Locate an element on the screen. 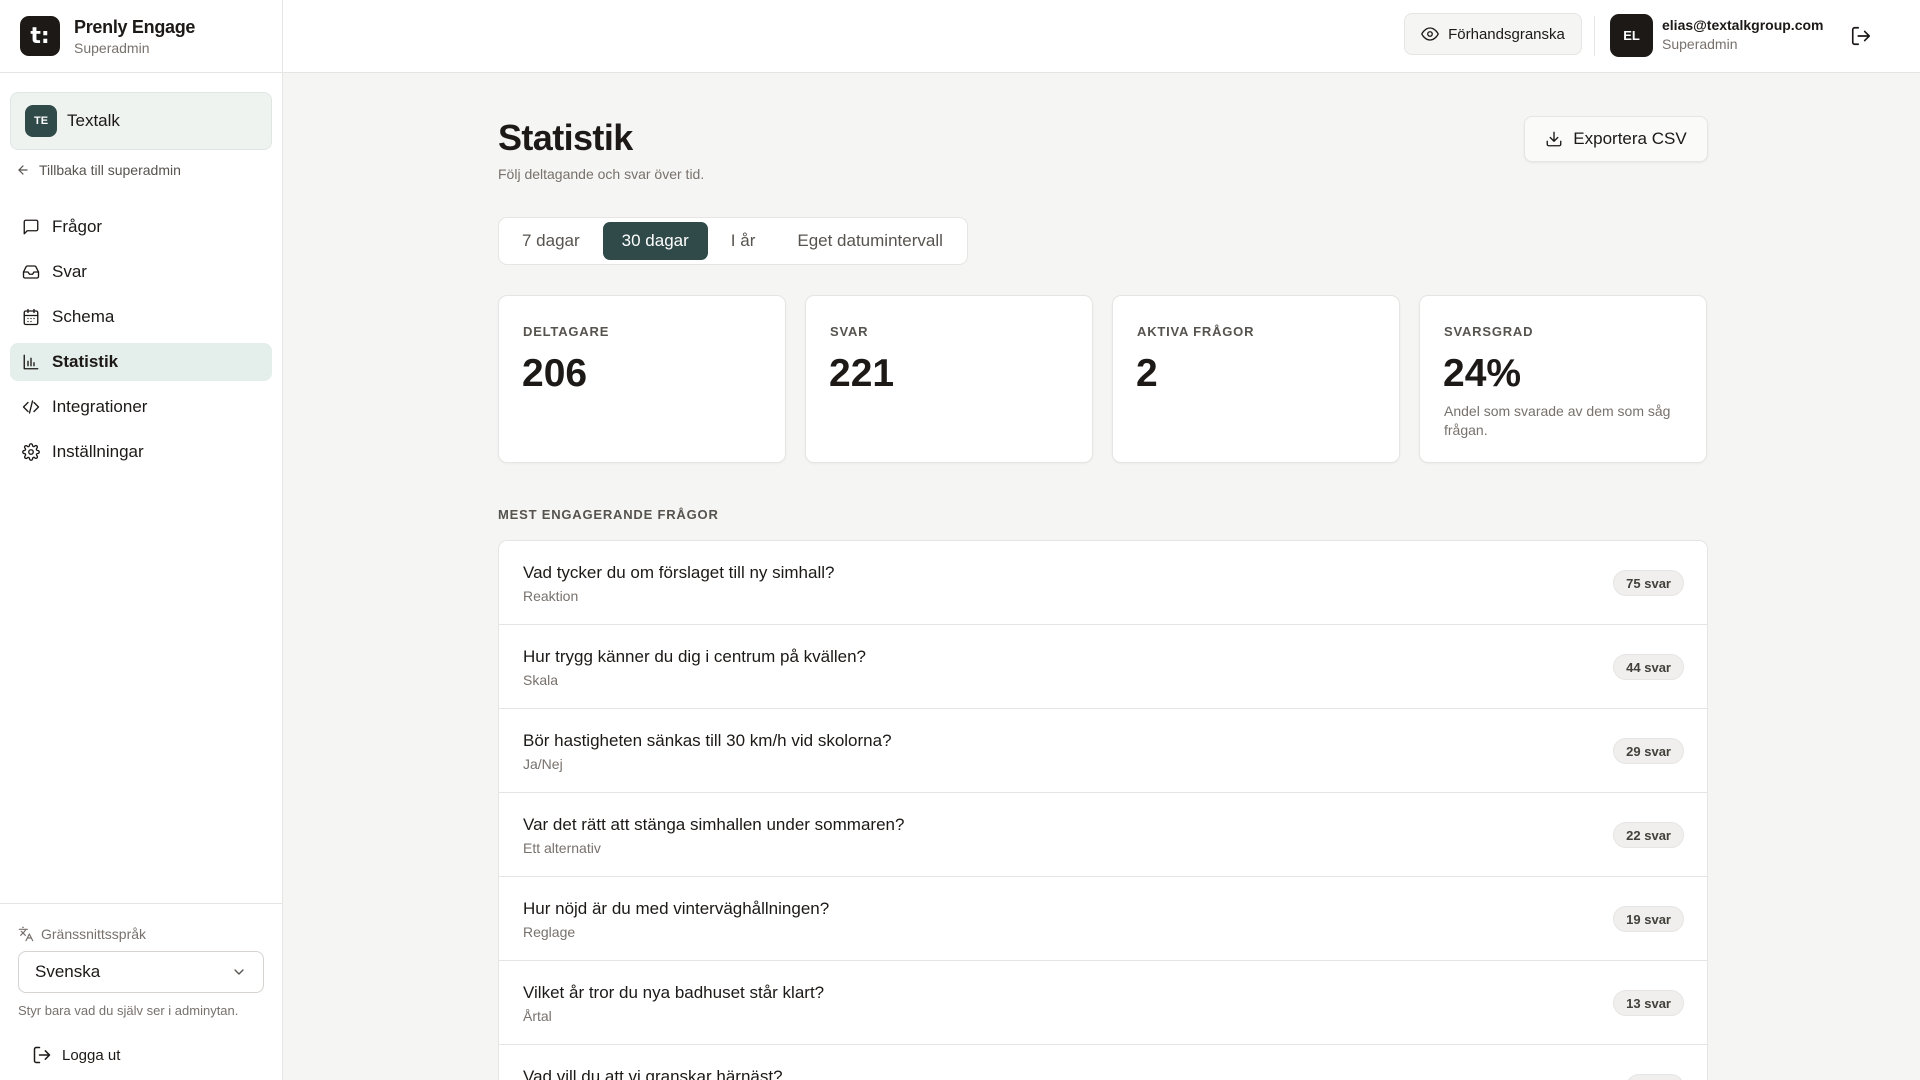 This screenshot has width=1920, height=1080. stat-label: SVAR is located at coordinates (849, 331).